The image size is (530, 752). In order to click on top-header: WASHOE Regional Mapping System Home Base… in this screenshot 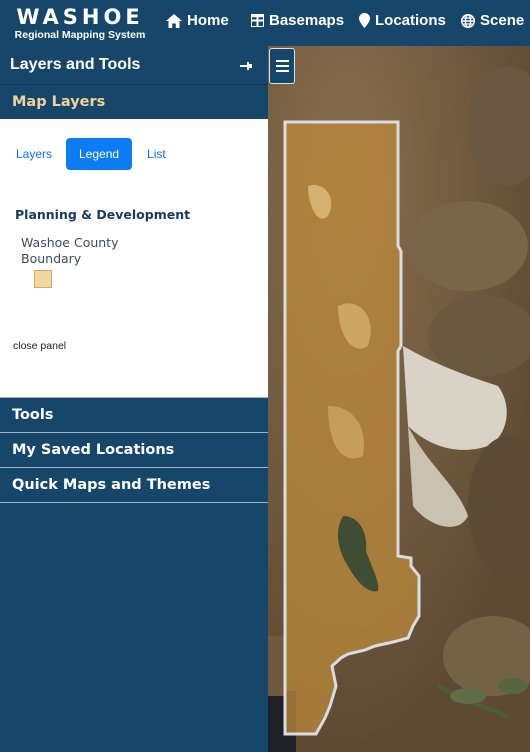, I will do `click(265, 23)`.